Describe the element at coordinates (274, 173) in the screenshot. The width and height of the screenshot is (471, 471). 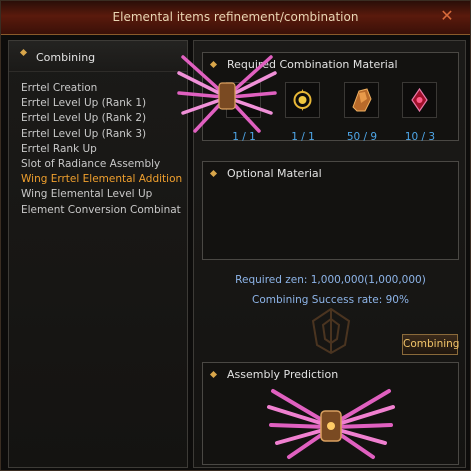
I see `optional-material-title: Optional Material` at that location.